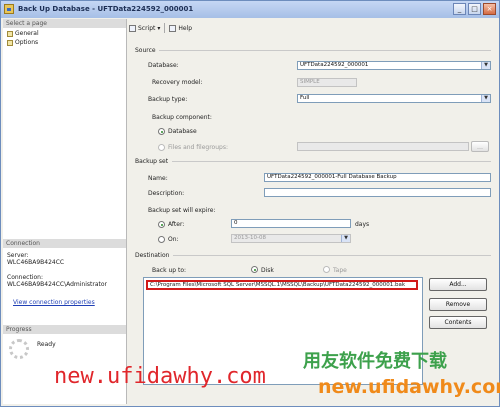 The height and width of the screenshot is (407, 500). Describe the element at coordinates (332, 255) in the screenshot. I see `destination-divider` at that location.